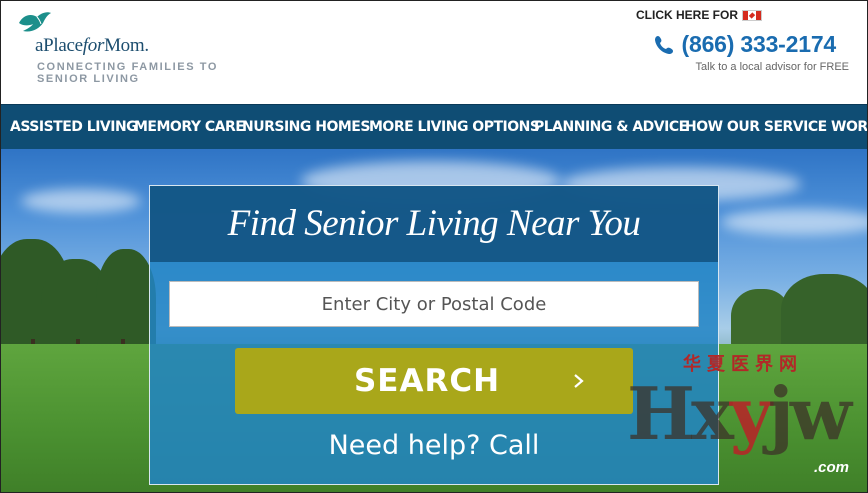  What do you see at coordinates (750, 413) in the screenshot?
I see `watermark-main-r: y` at bounding box center [750, 413].